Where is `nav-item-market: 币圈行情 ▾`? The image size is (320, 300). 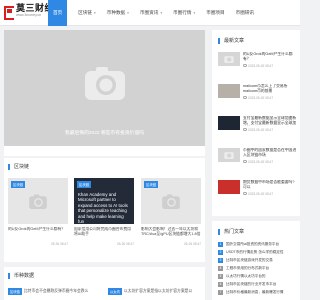 nav-item-market: 币圈行情 ▾ is located at coordinates (184, 13).